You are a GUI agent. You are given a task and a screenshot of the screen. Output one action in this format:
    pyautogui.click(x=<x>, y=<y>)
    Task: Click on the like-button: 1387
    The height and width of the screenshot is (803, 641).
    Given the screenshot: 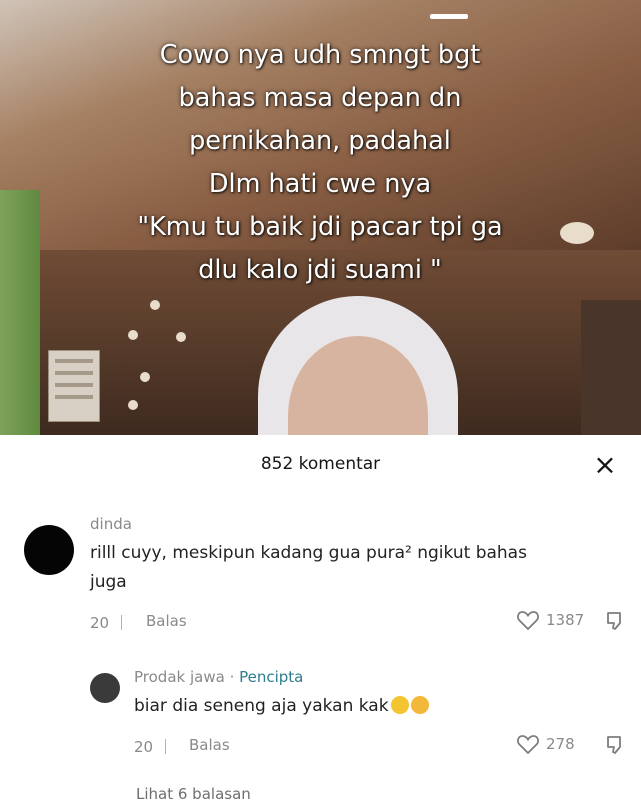 What is the action you would take?
    pyautogui.click(x=550, y=620)
    